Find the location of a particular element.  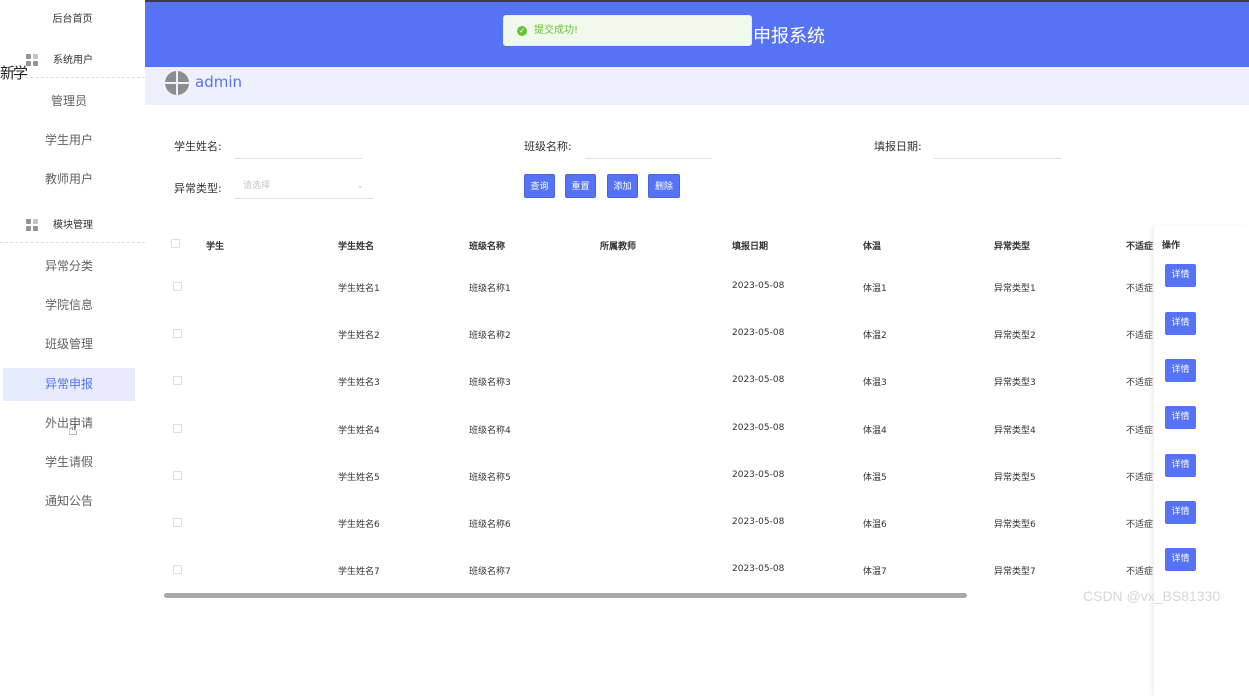

cell-student-name: 学生姓名2 is located at coordinates (359, 336).